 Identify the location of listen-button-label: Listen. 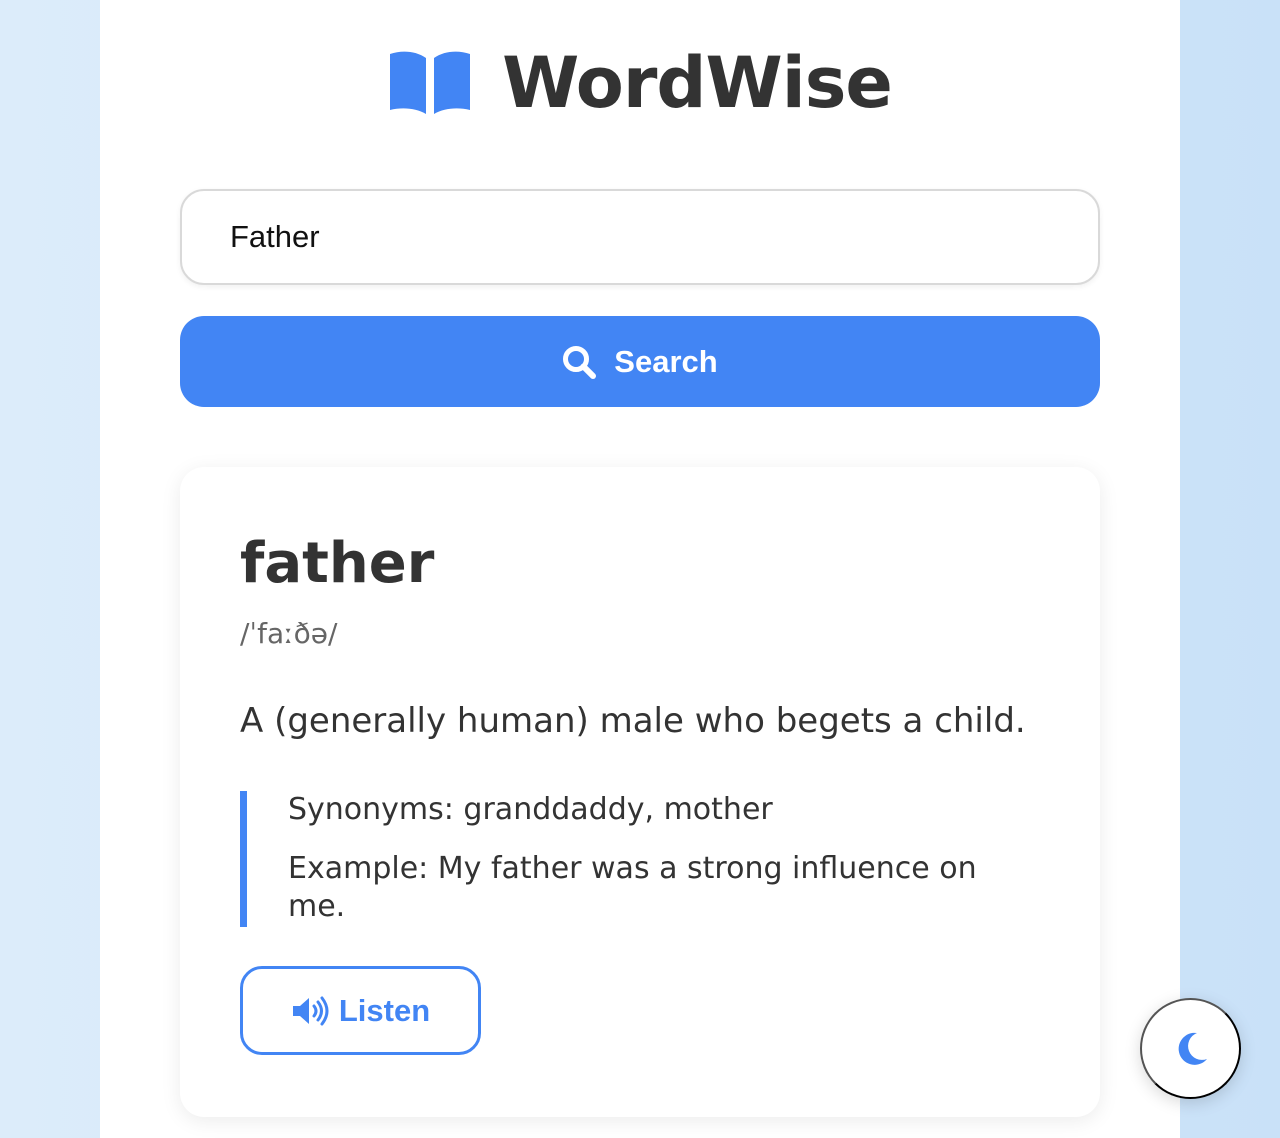
(384, 1010).